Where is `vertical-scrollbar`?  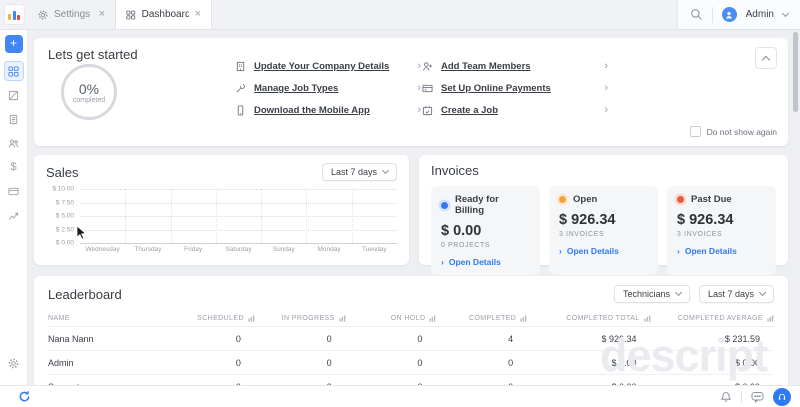
vertical-scrollbar is located at coordinates (795, 72).